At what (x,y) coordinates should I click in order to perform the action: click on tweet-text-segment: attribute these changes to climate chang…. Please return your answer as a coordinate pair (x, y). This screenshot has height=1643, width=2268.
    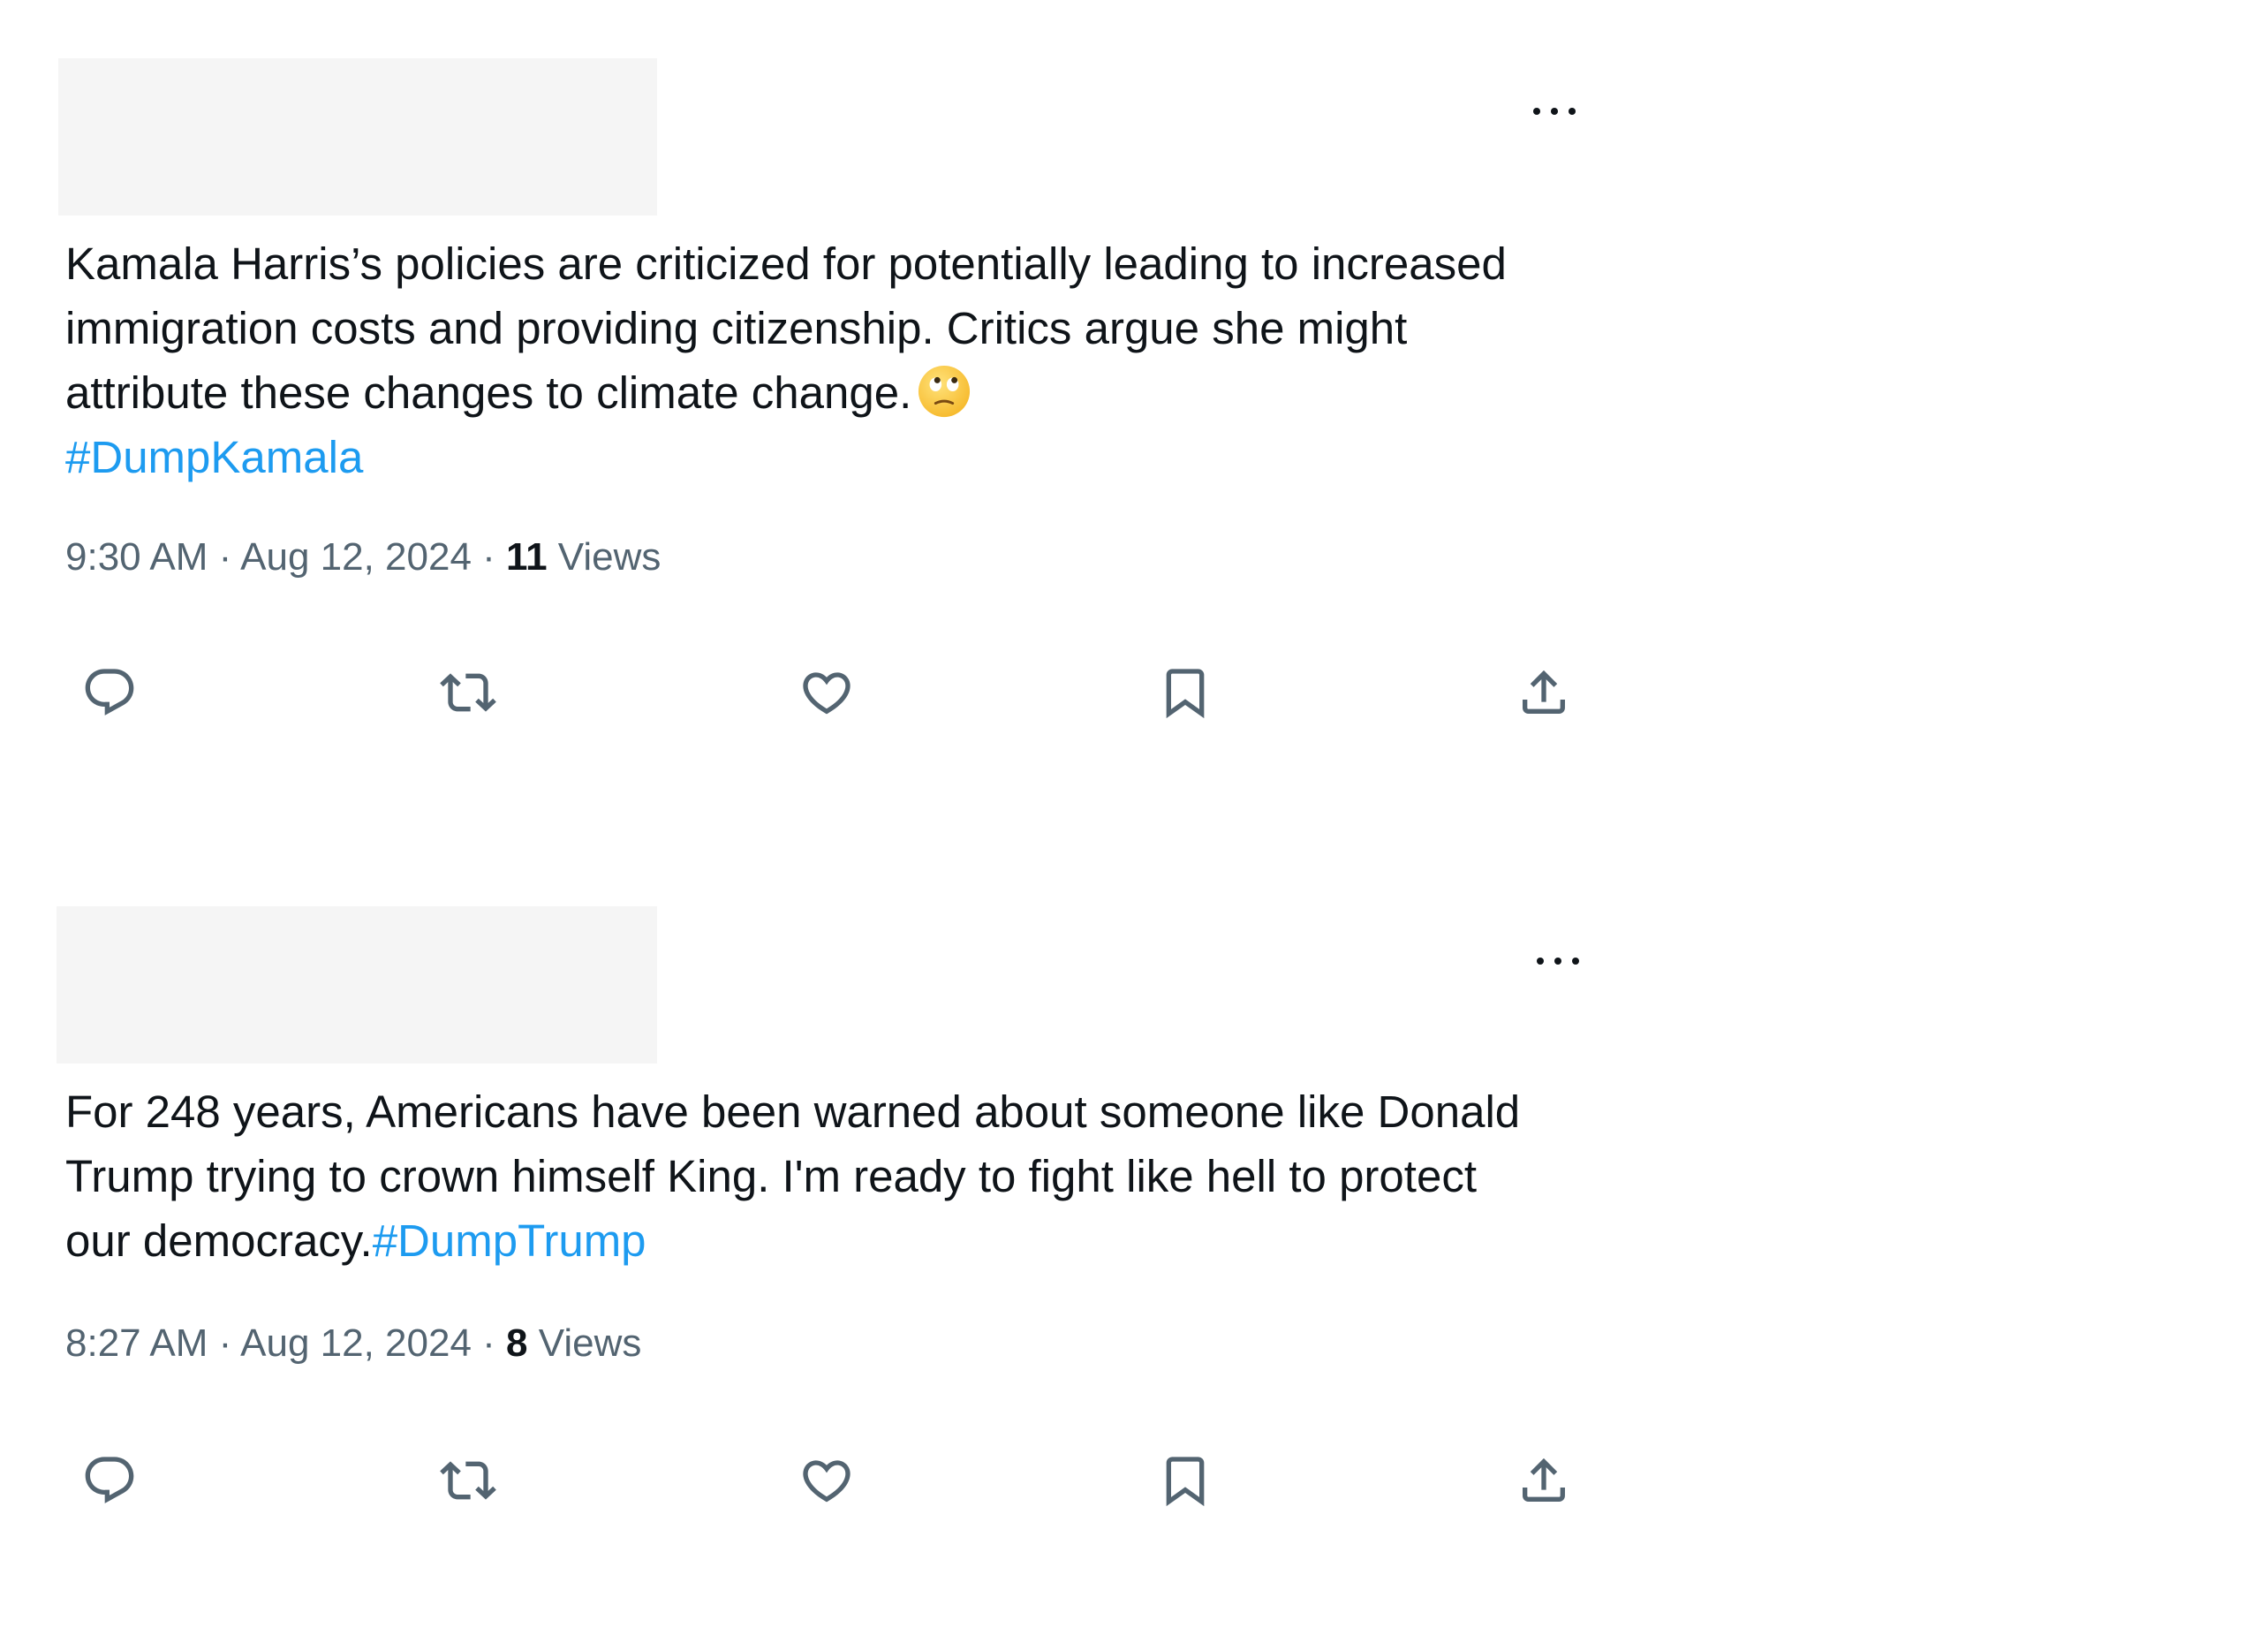
    Looking at the image, I should click on (489, 392).